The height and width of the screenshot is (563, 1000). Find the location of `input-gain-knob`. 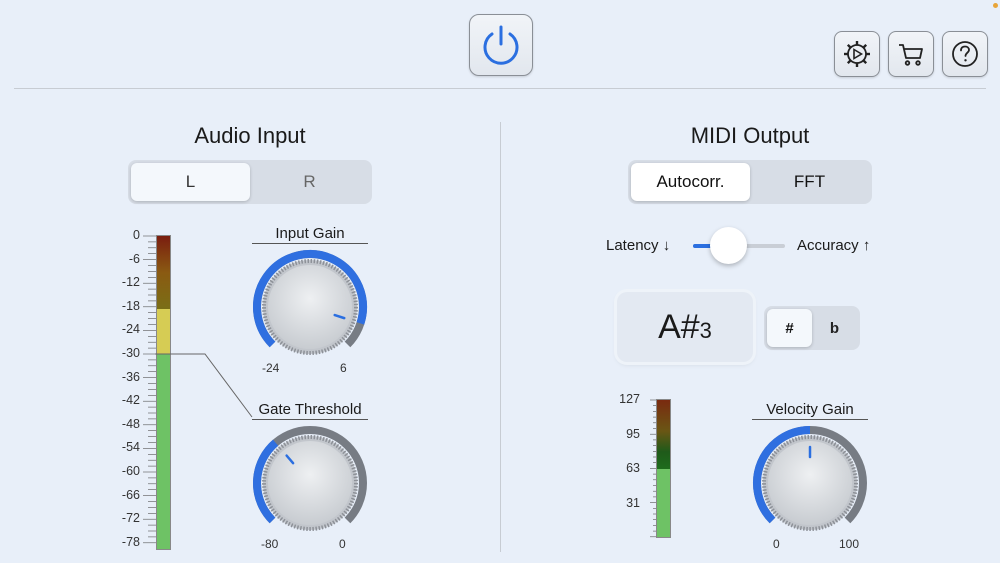

input-gain-knob is located at coordinates (310, 307).